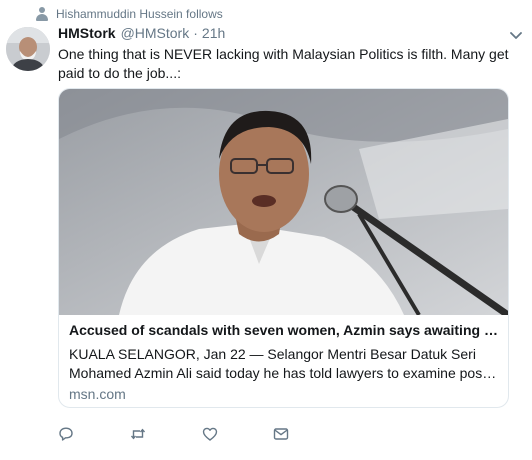 The width and height of the screenshot is (532, 460). What do you see at coordinates (66, 434) in the screenshot?
I see `reply-icon` at bounding box center [66, 434].